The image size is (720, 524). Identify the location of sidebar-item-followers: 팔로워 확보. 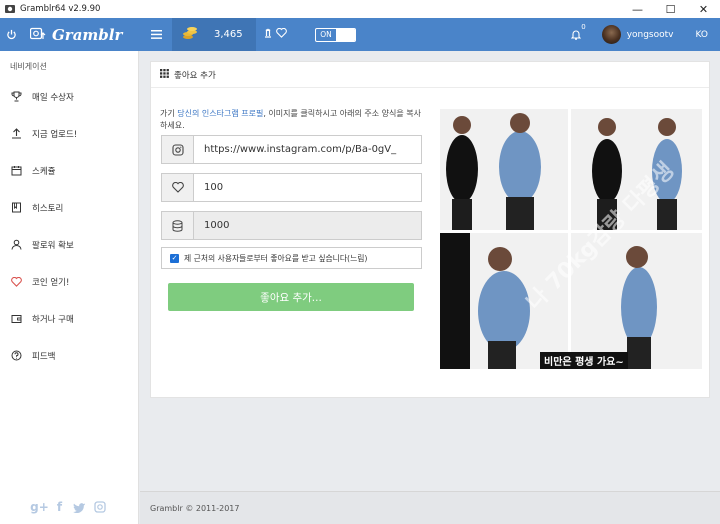
(69, 244).